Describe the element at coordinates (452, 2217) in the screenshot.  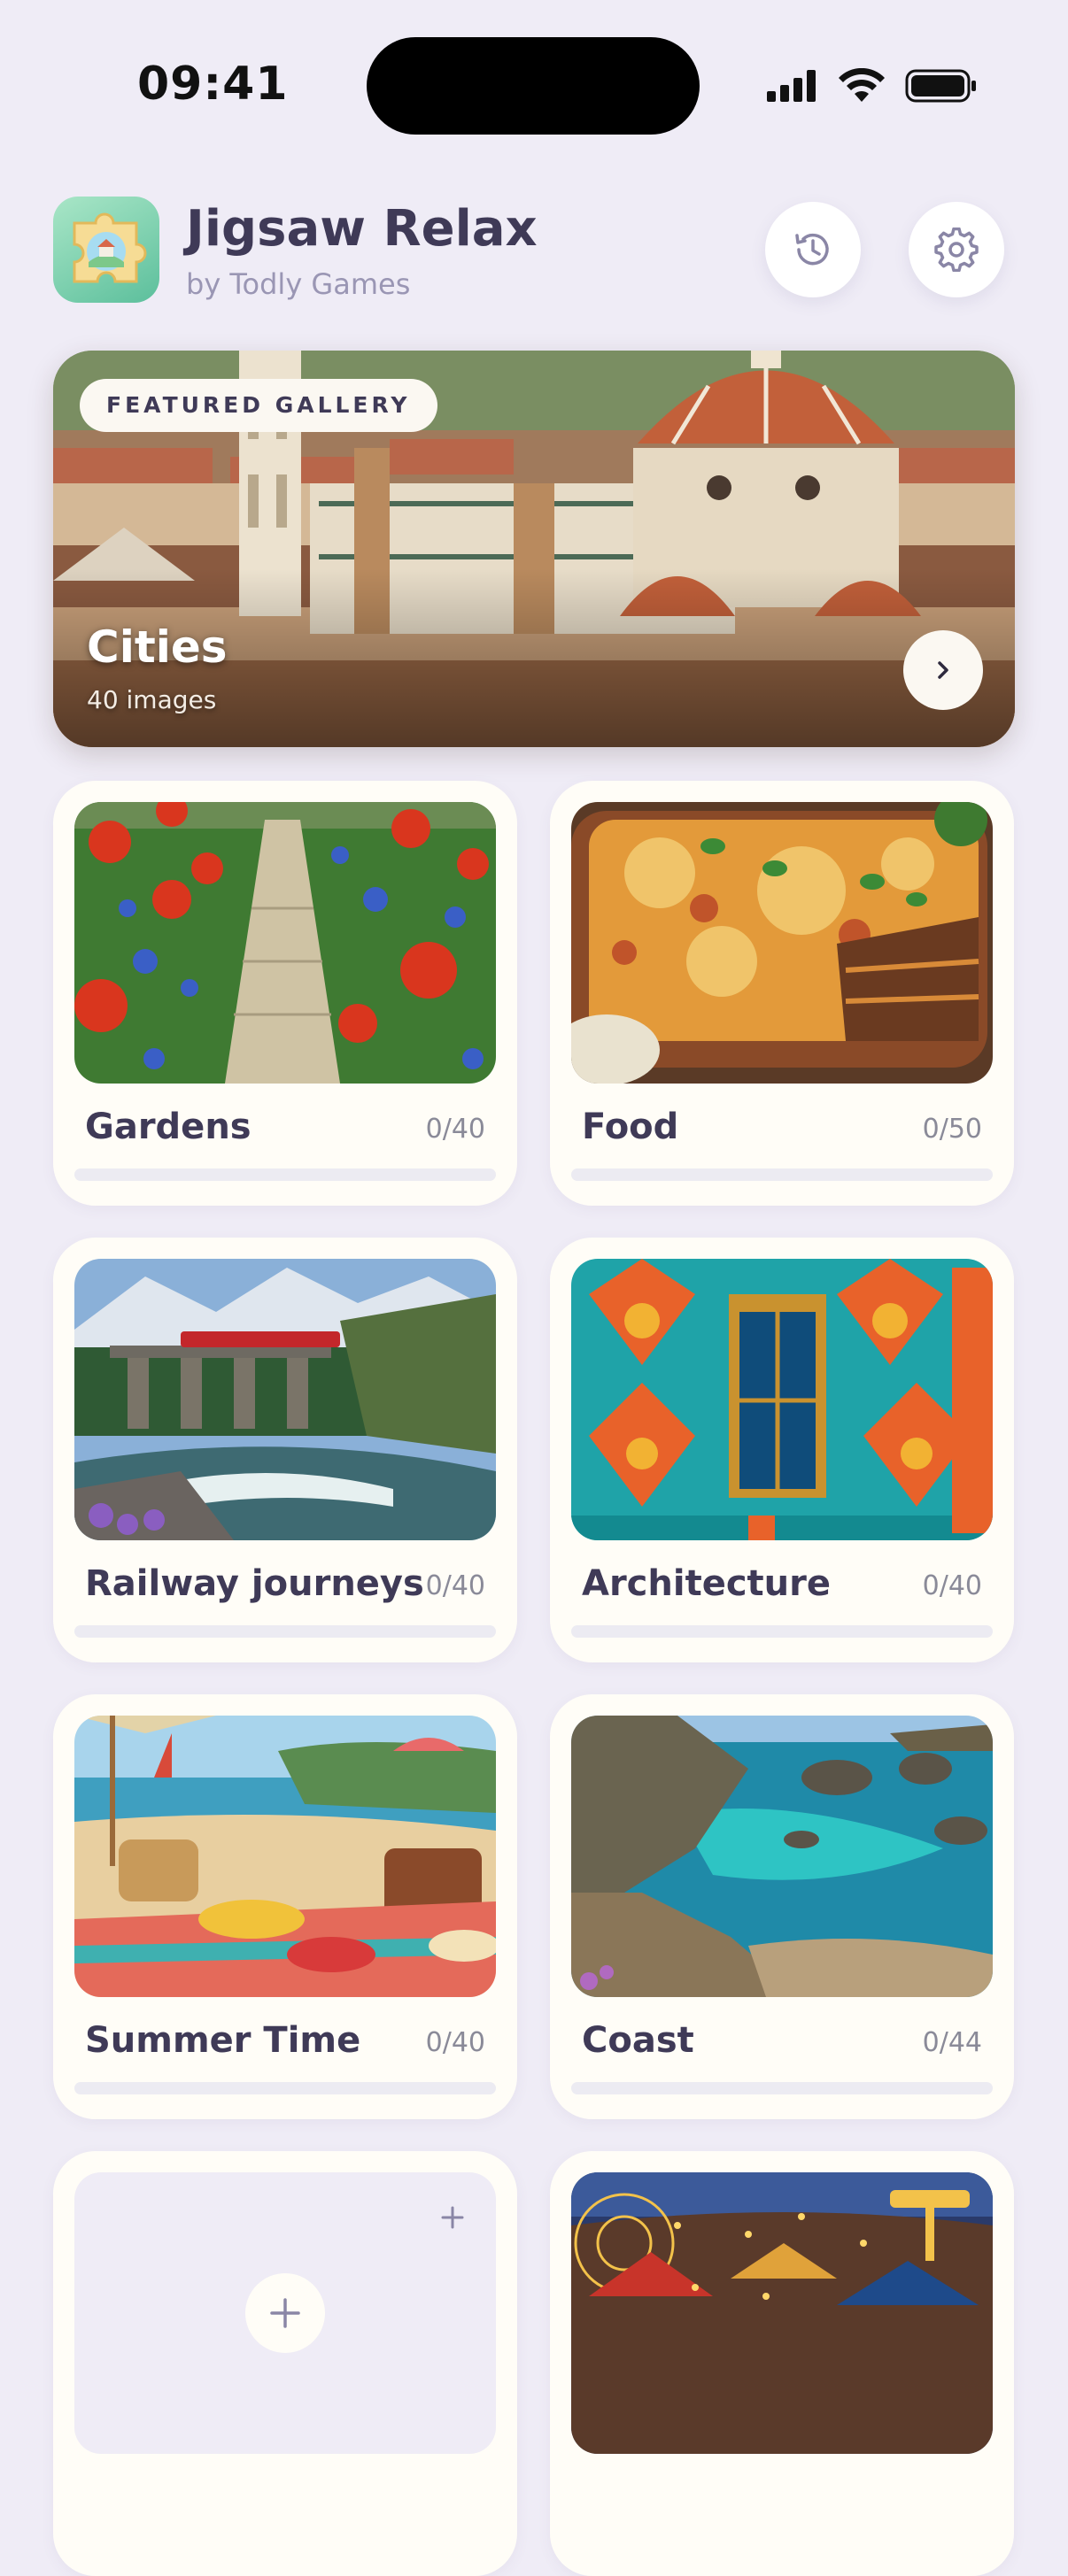
I see `small-plus-icon` at that location.